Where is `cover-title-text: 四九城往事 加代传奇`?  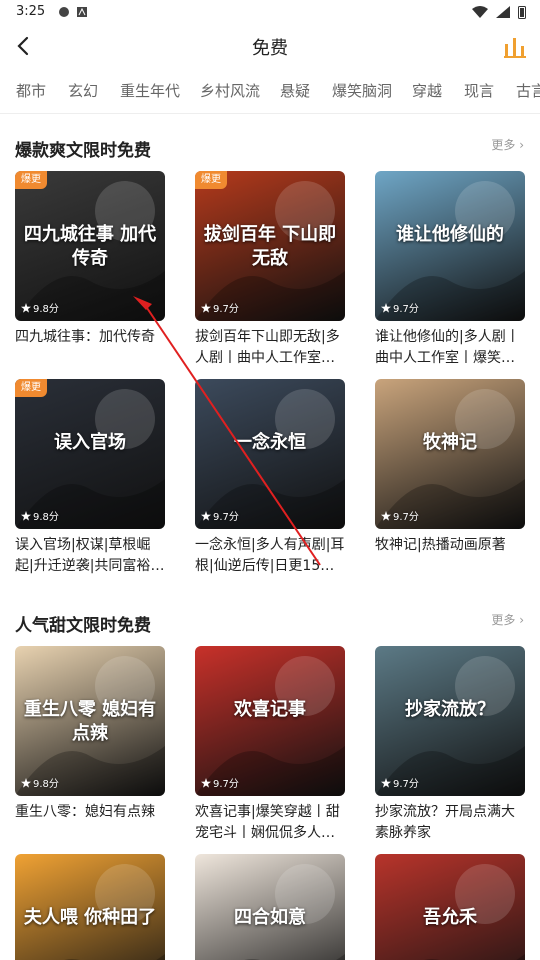
cover-title-text: 四九城往事 加代传奇 is located at coordinates (90, 246).